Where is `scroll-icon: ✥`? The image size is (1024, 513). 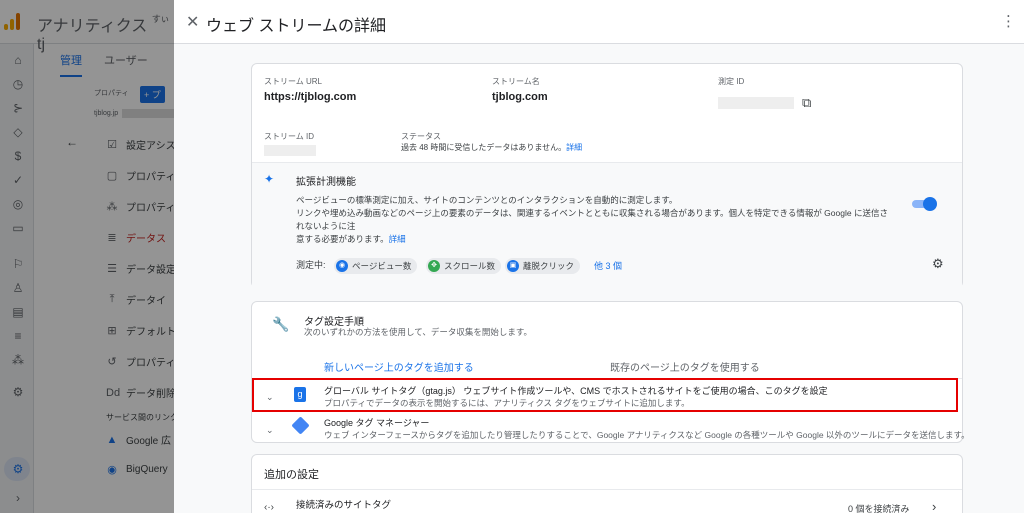
scroll-icon: ✥ is located at coordinates (434, 266).